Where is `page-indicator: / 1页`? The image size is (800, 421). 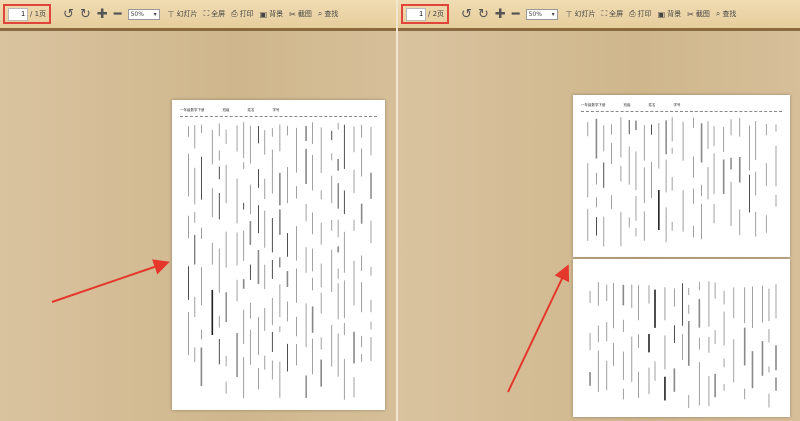 page-indicator: / 1页 is located at coordinates (27, 14).